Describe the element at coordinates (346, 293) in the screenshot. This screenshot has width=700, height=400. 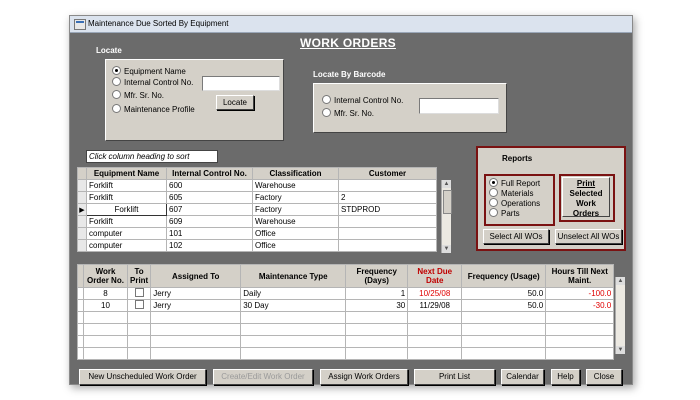
I see `work-order-row: 8 Jerry Daily 1 10/25/08 50.0 -100.0` at that location.